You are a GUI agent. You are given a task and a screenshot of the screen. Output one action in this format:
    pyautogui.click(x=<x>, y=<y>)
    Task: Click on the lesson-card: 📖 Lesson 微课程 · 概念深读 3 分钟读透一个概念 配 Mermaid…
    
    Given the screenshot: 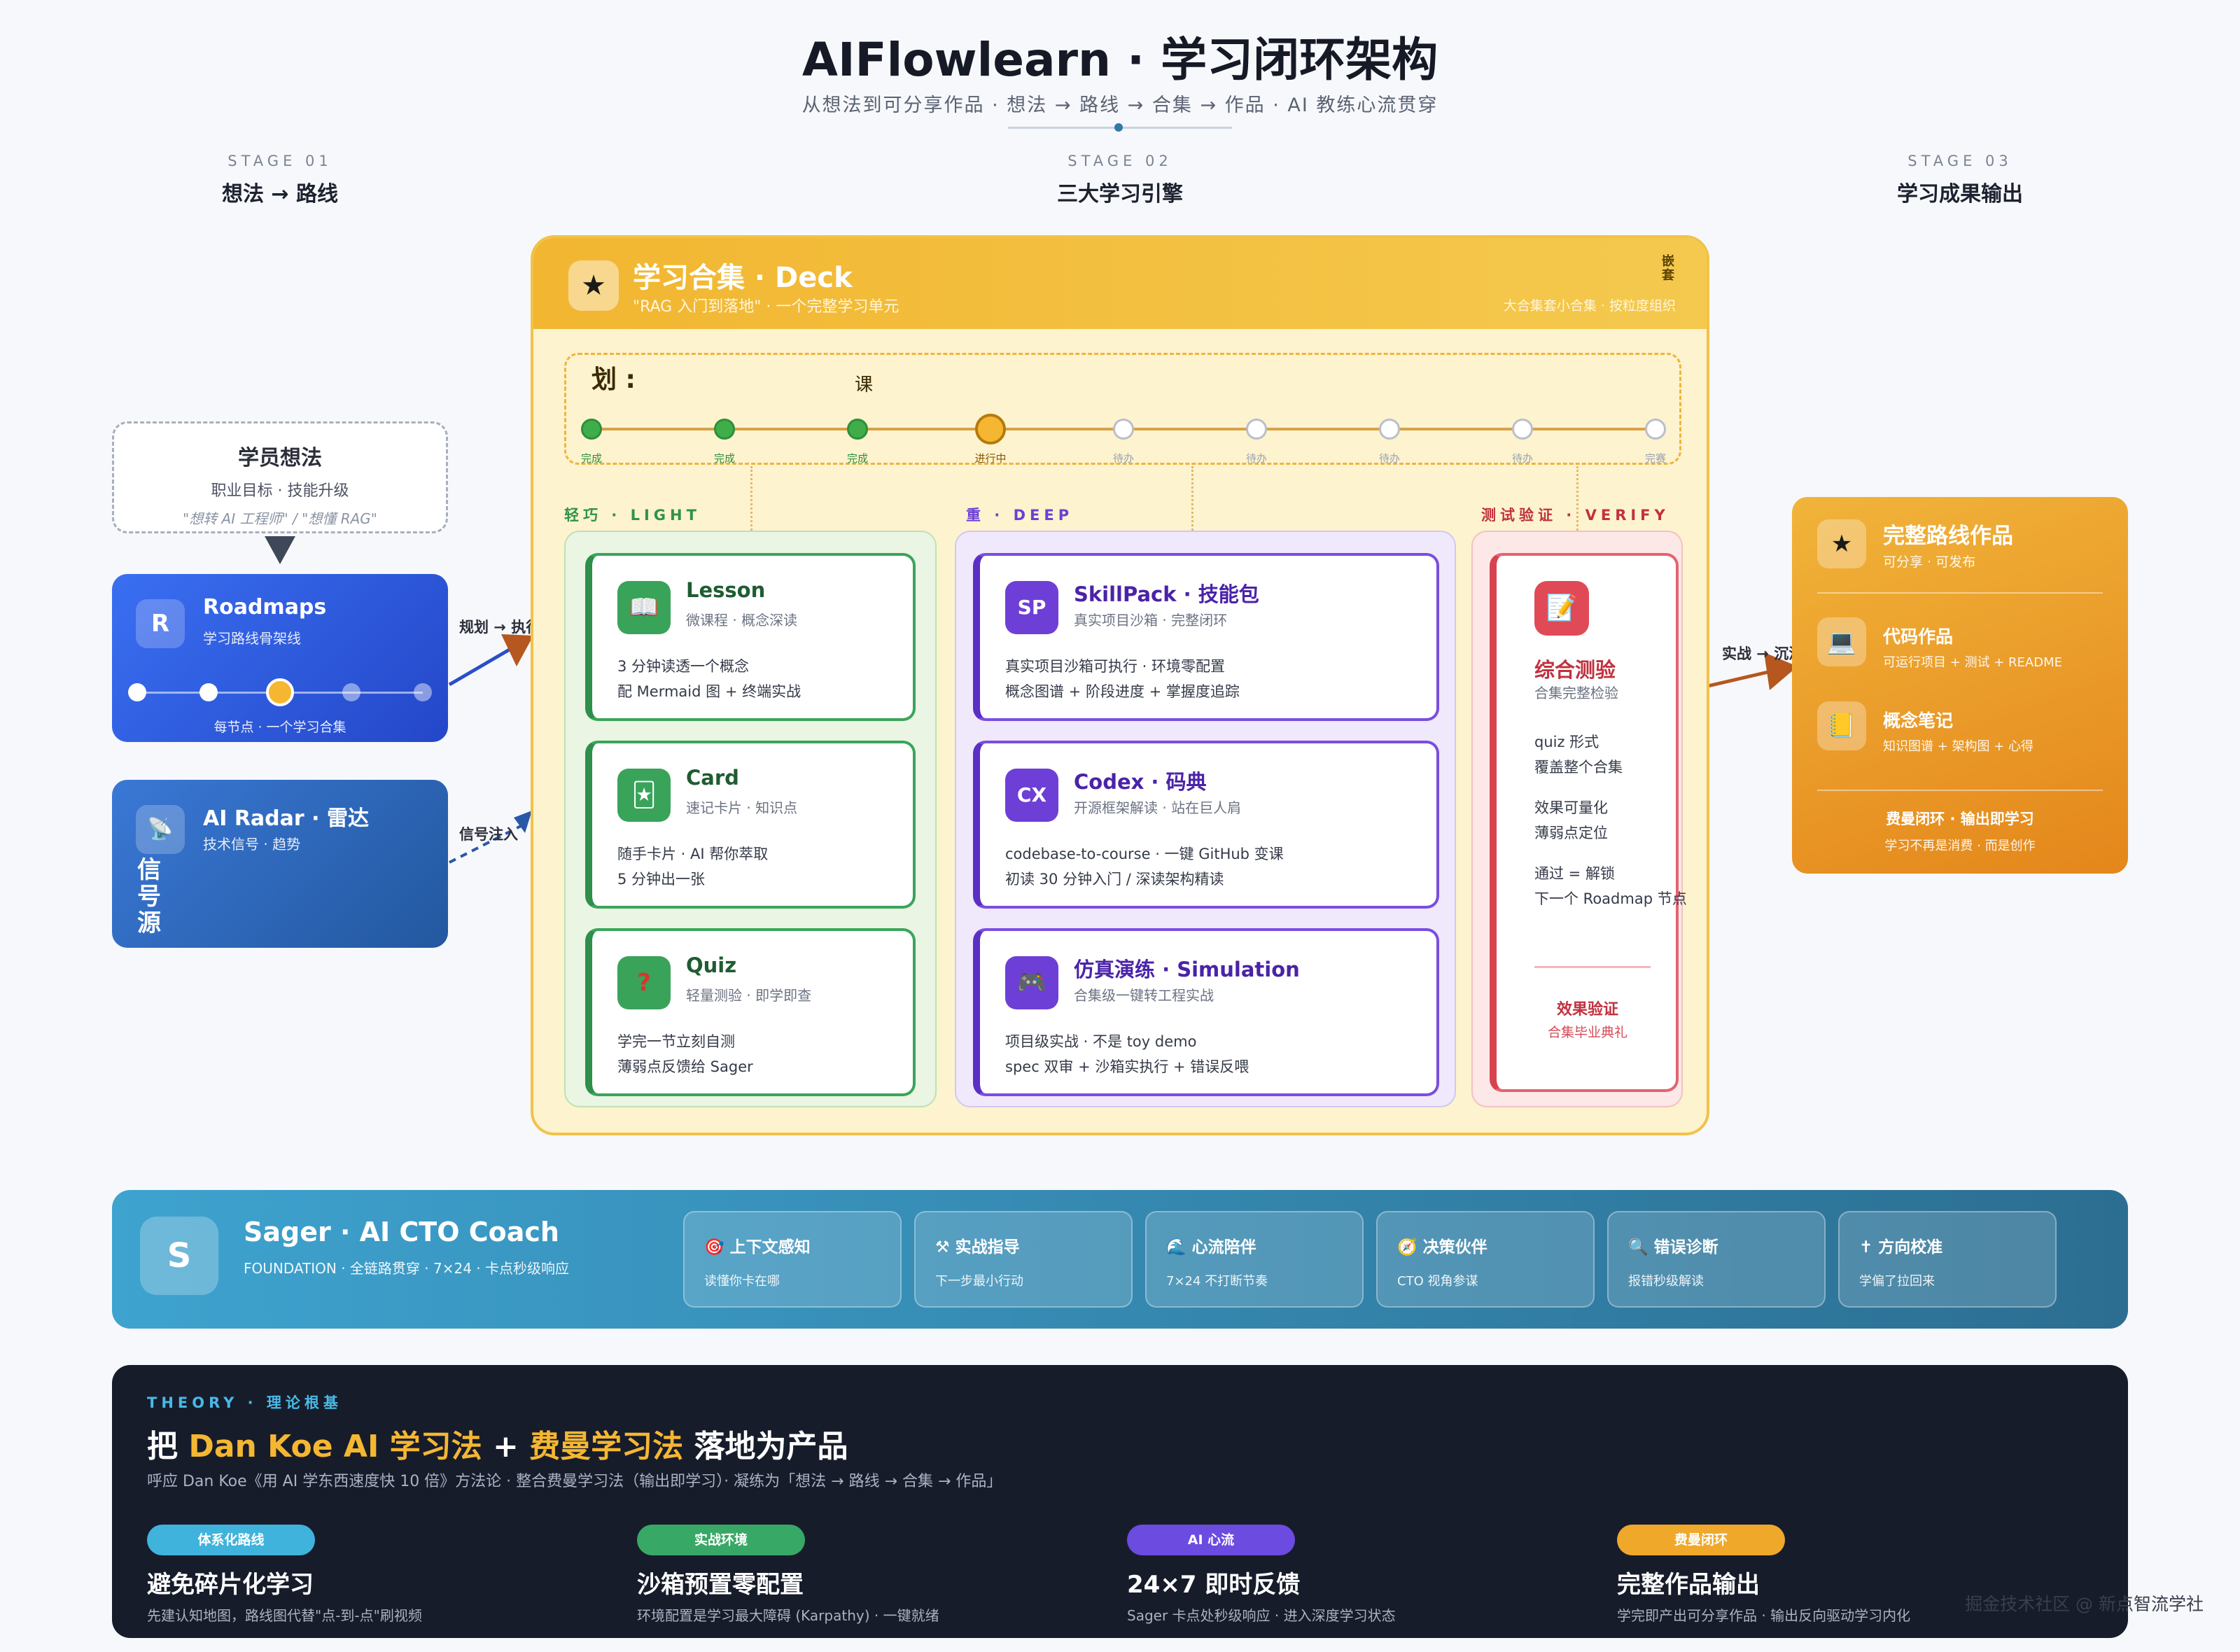 What is the action you would take?
    pyautogui.click(x=750, y=637)
    